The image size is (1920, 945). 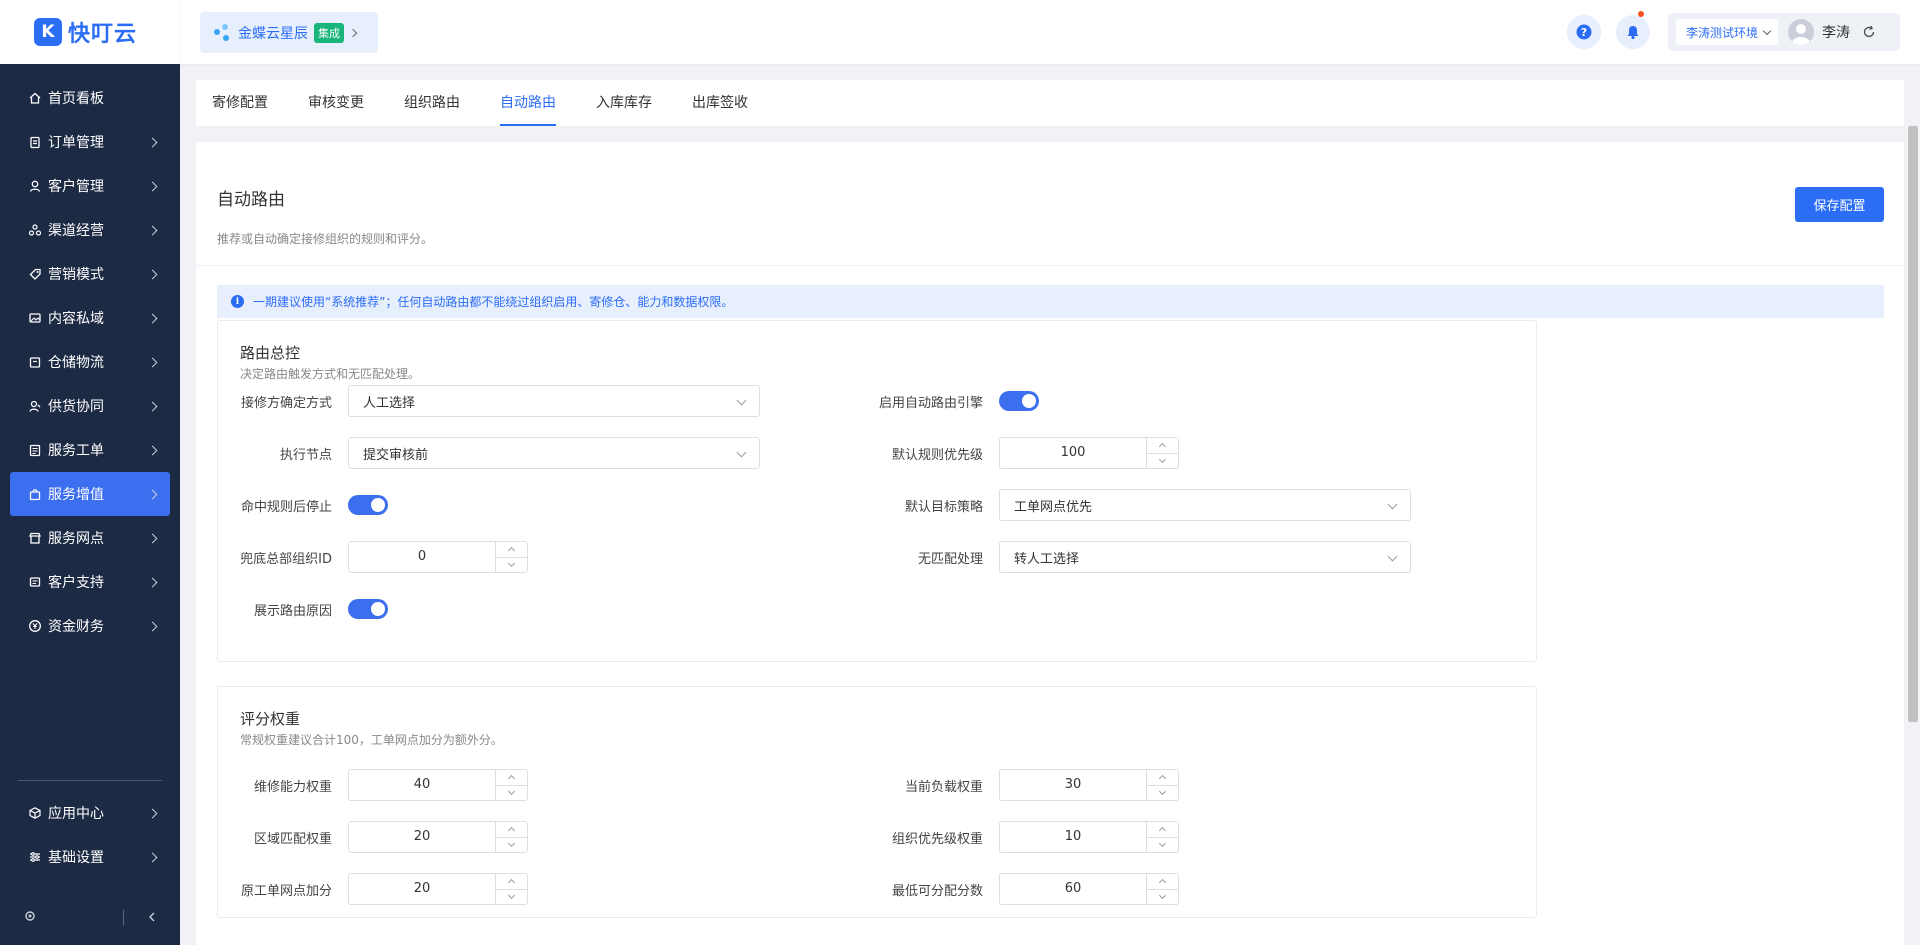 I want to click on field-label: 无匹配处理, so click(x=950, y=559).